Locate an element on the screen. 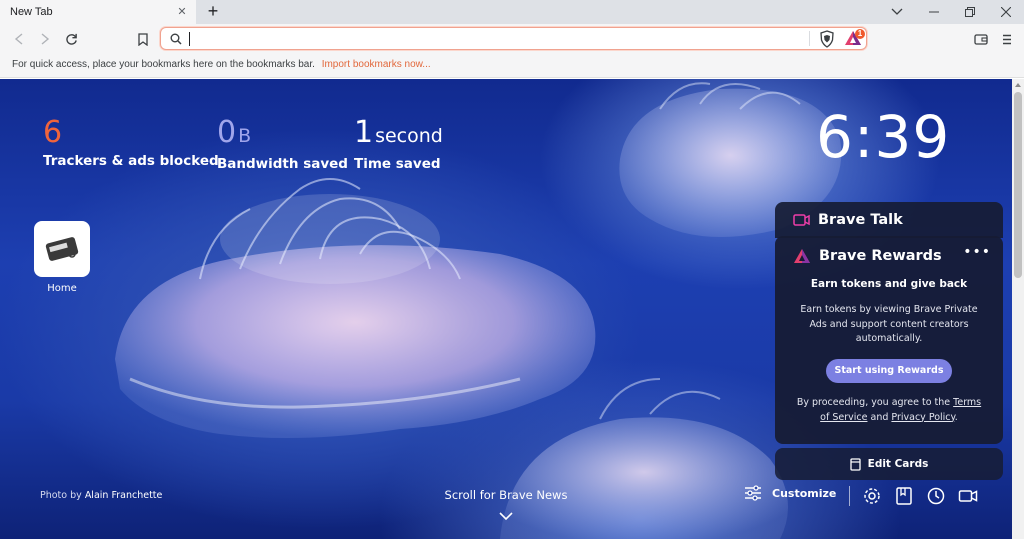 The height and width of the screenshot is (539, 1024). privacy-policy-link: Privacy Policy is located at coordinates (922, 417).